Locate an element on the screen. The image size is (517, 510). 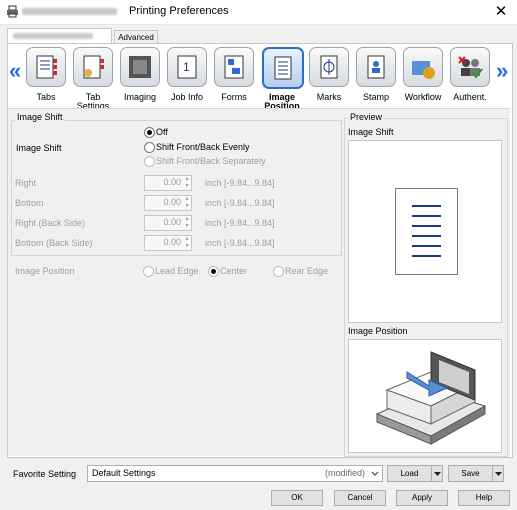
bottom-label: Bottom is located at coordinates (29, 203).